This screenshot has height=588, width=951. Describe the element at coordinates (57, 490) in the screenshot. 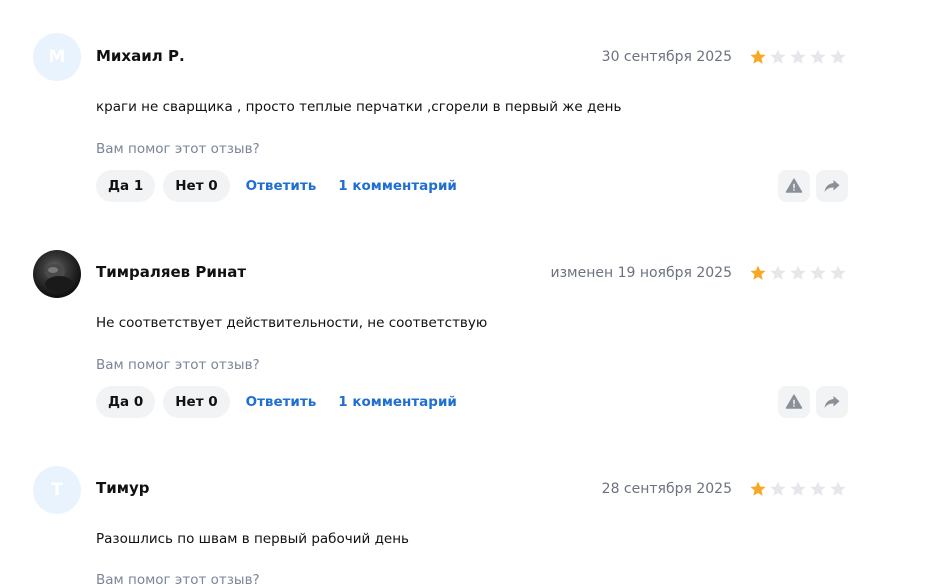

I see `avatar: Т` at that location.